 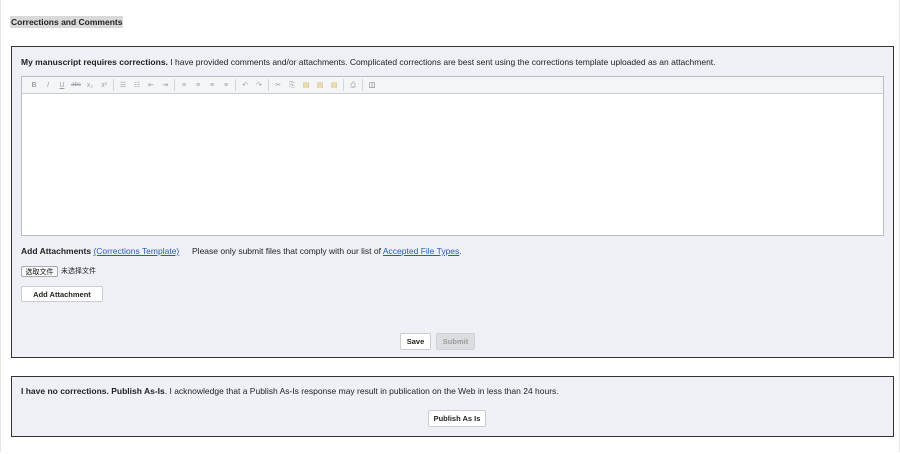 I want to click on outdent-icon: ⇤, so click(x=151, y=85).